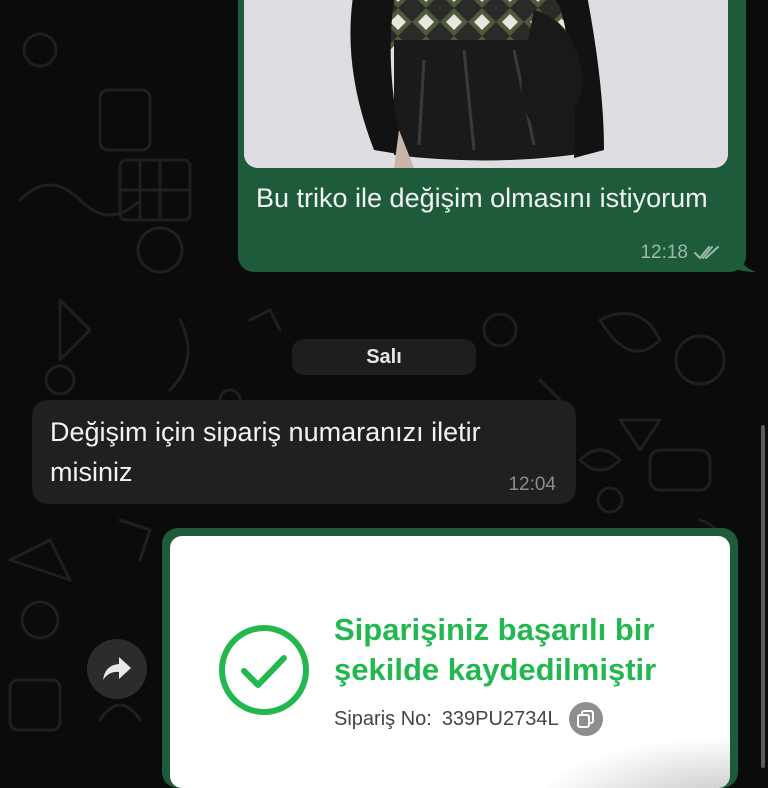  I want to click on date-separator: Salı, so click(384, 357).